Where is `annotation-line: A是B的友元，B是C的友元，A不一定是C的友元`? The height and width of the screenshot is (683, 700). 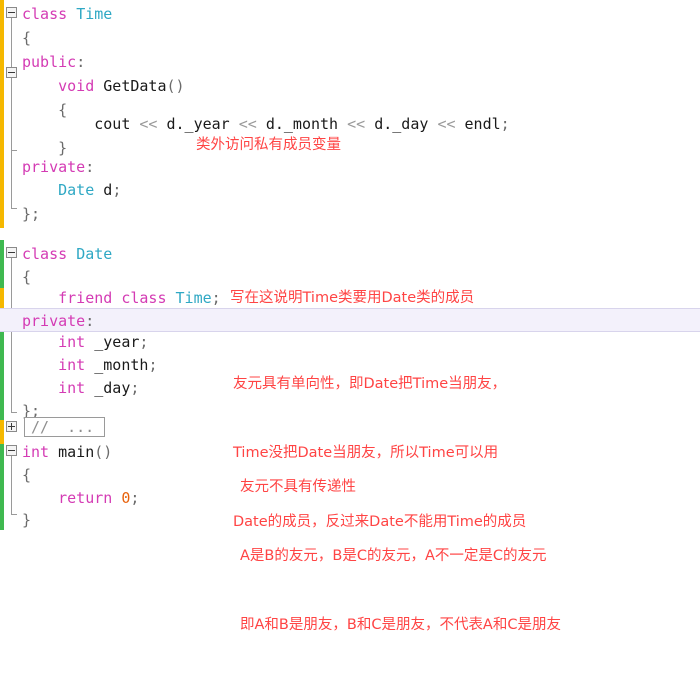 annotation-line: A是B的友元，B是C的友元，A不一定是C的友元 is located at coordinates (393, 556).